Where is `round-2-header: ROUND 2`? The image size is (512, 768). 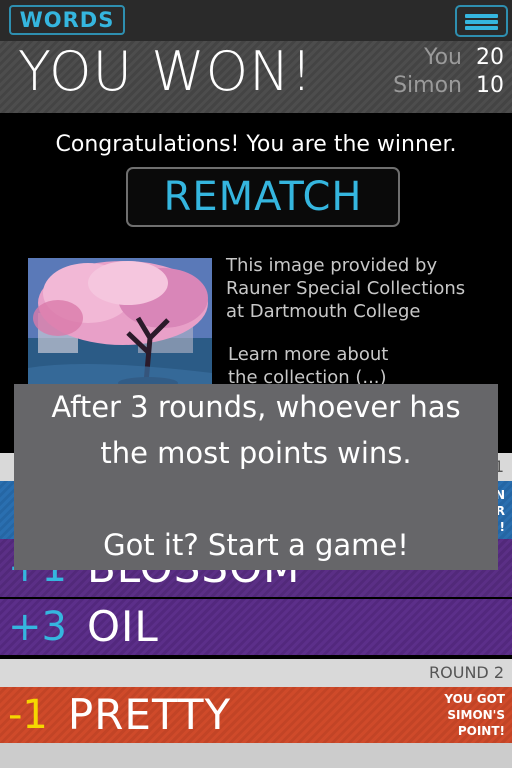
round-2-header: ROUND 2 is located at coordinates (256, 673).